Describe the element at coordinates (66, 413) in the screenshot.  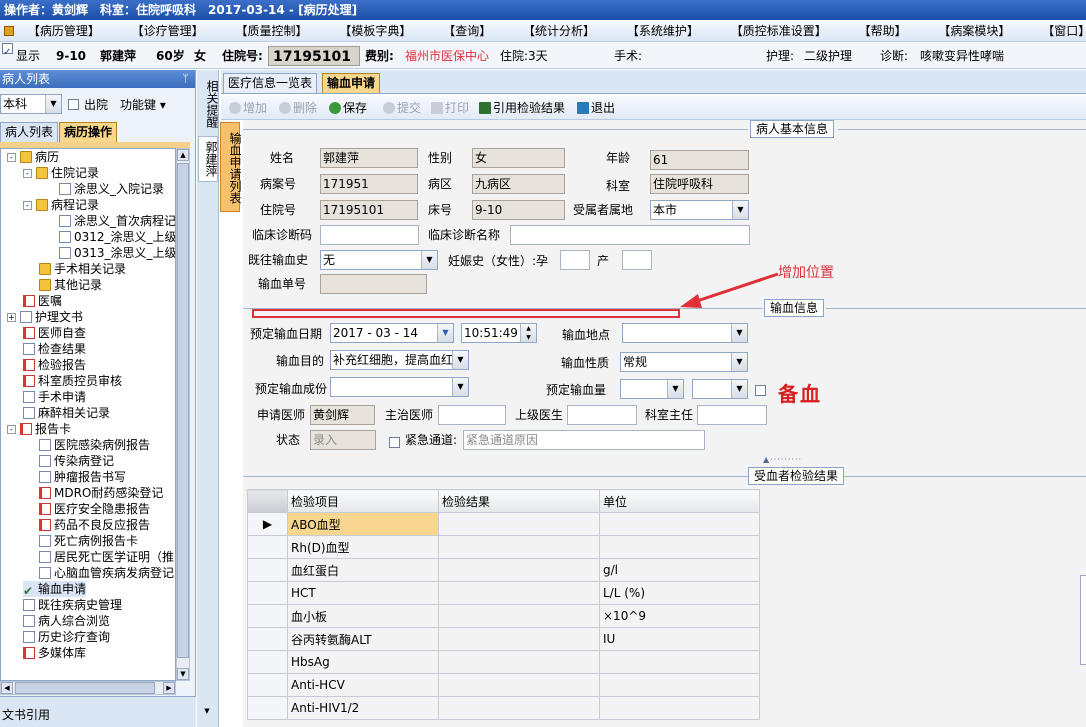
I see `tree-node-anesthesia: 麻醉相关记录` at that location.